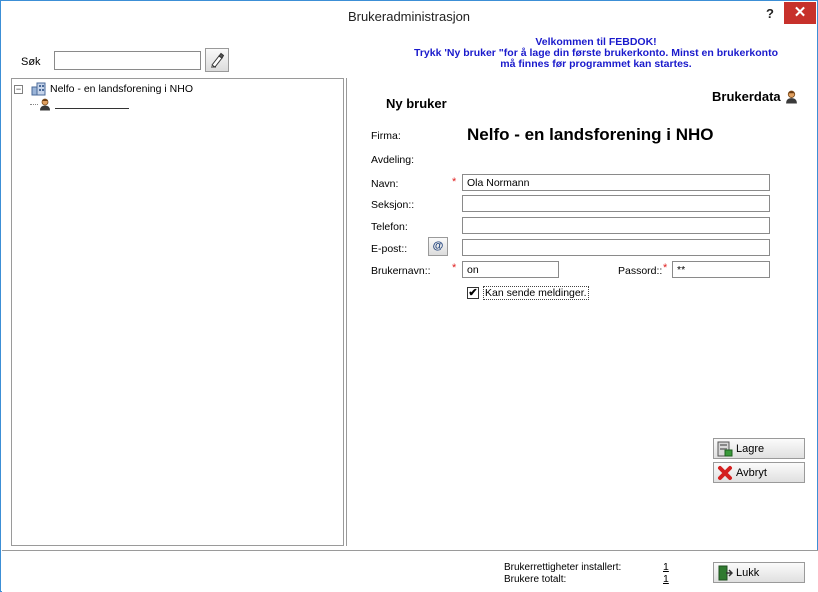 The width and height of the screenshot is (818, 592). I want to click on cancel-button-label: Avbryt, so click(751, 472).